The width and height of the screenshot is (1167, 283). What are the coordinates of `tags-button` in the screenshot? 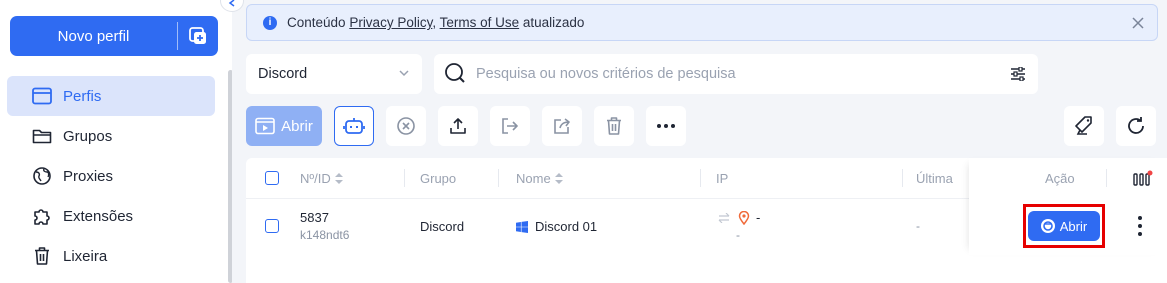 It's located at (1084, 126).